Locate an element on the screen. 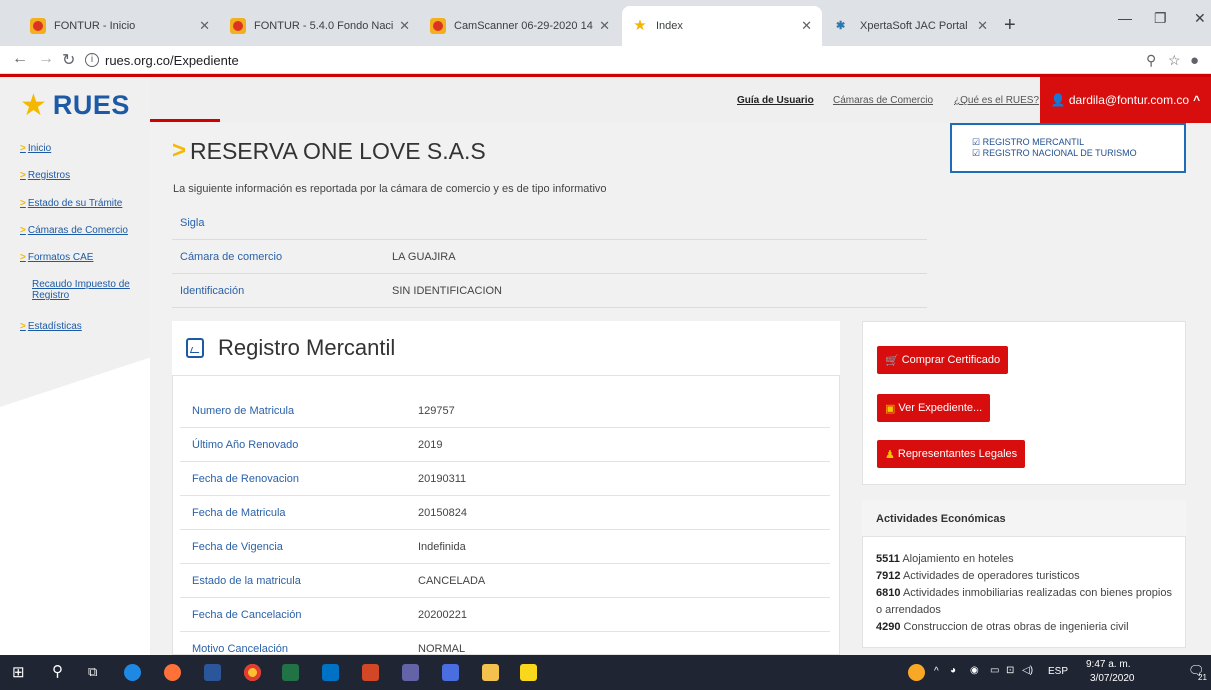 The width and height of the screenshot is (1211, 690). user-menu-button: 👤 dardila@fontur.com.co ^ is located at coordinates (1125, 100).